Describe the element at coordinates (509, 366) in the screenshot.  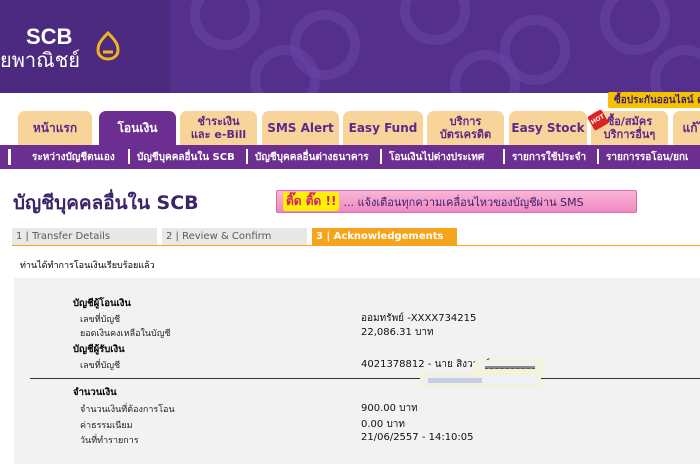
I see `redacted-name` at that location.